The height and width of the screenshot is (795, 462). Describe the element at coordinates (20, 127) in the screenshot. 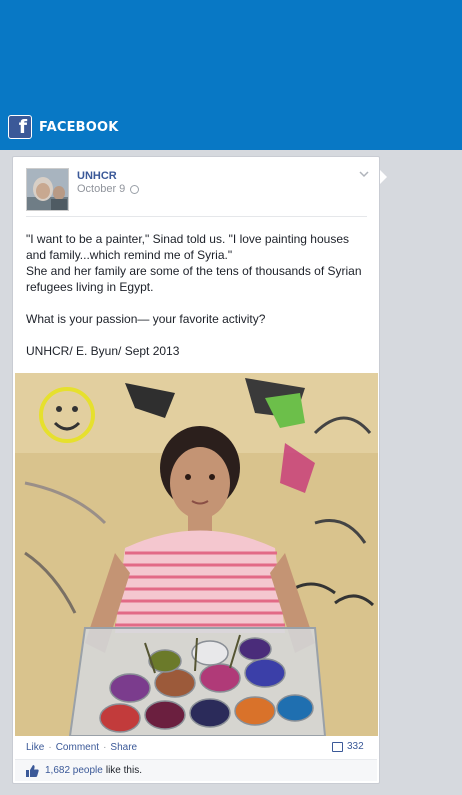

I see `facebook-logo-icon: f` at that location.